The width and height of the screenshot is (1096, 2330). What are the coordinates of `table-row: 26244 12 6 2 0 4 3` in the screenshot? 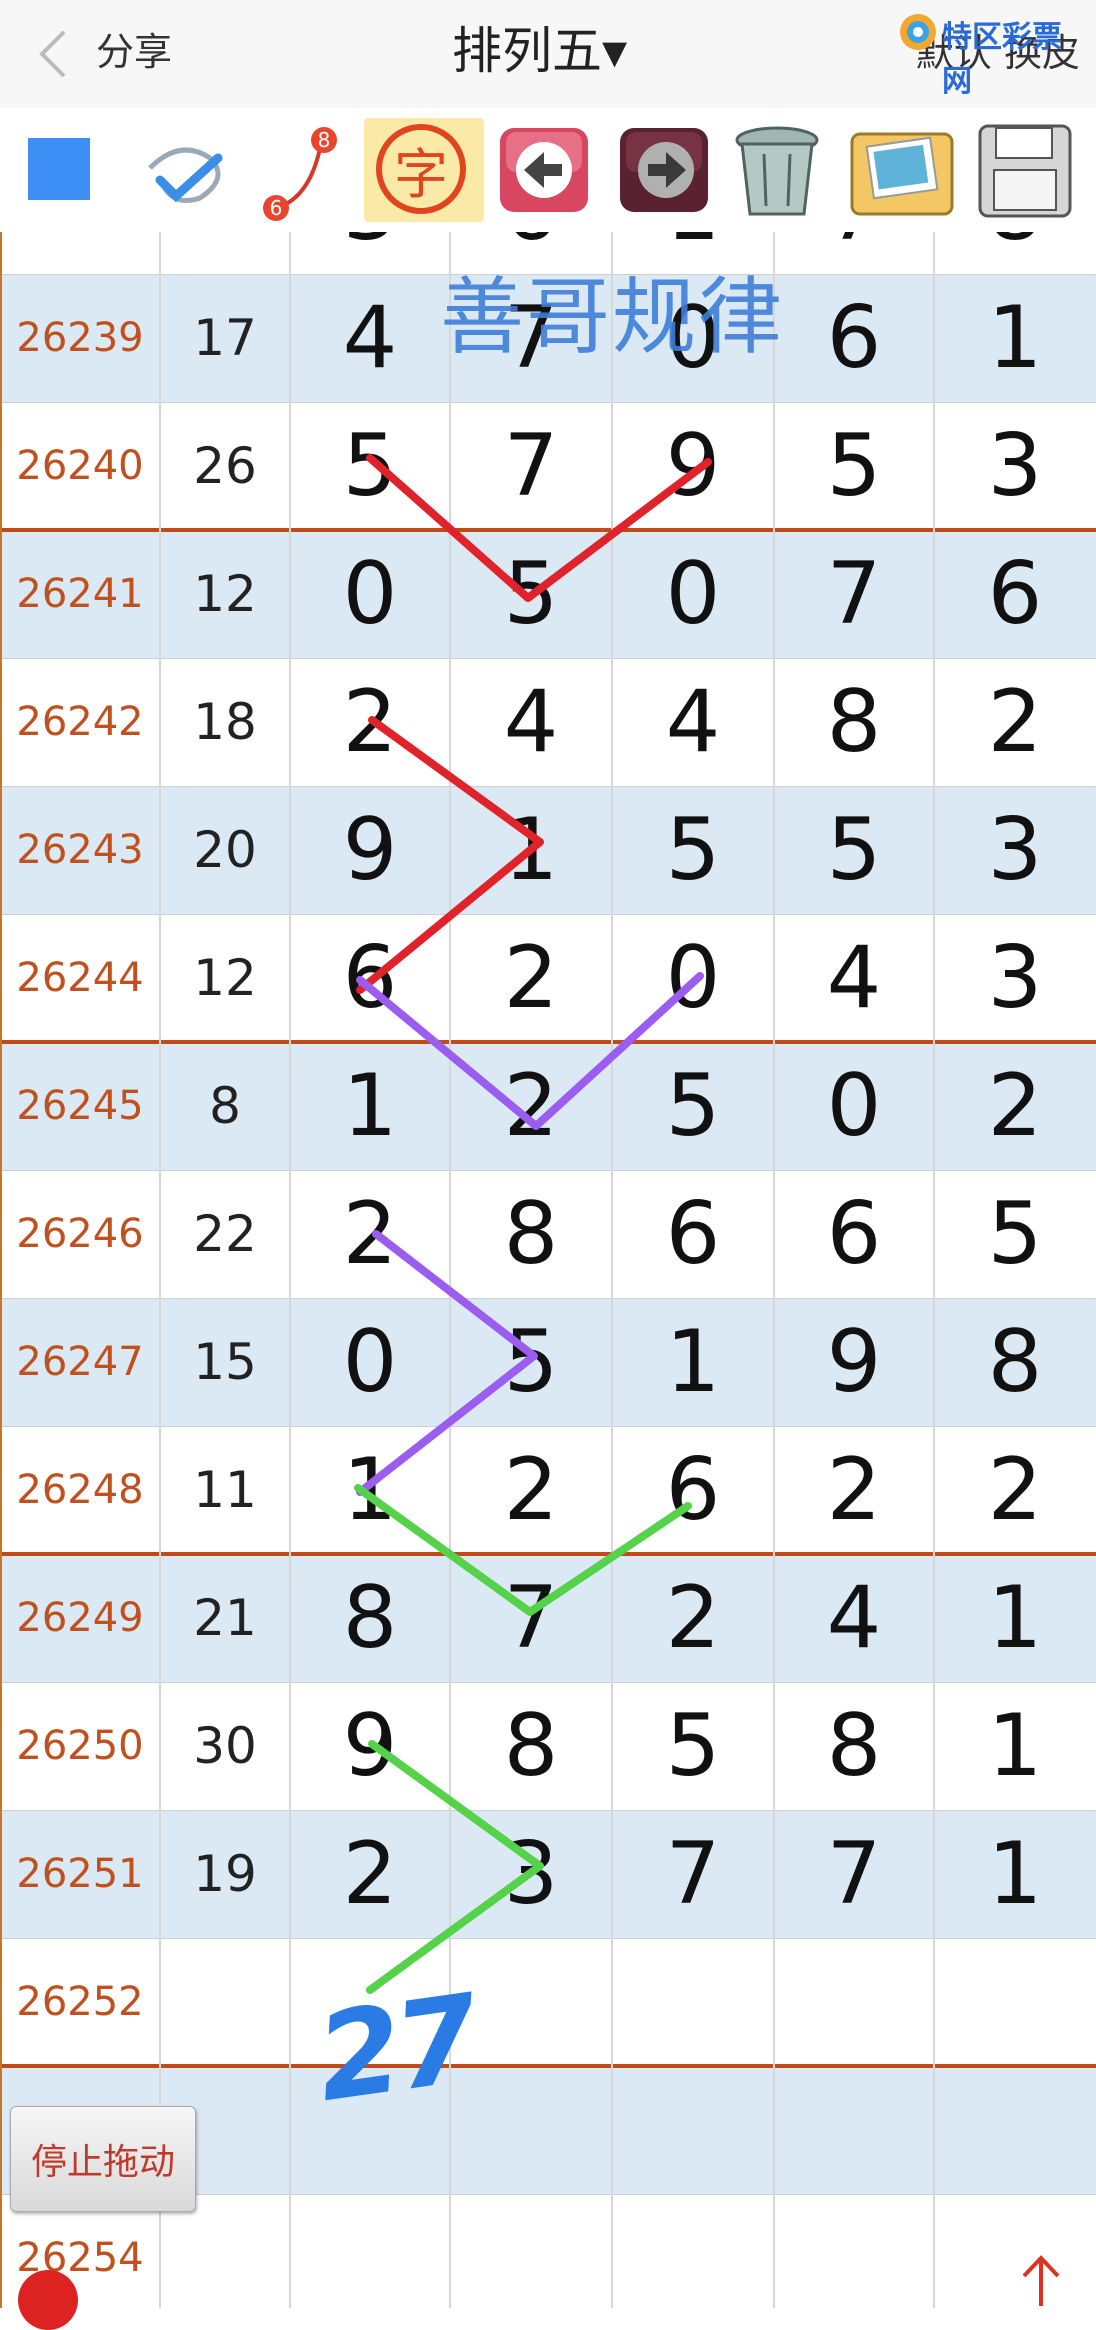 It's located at (548, 978).